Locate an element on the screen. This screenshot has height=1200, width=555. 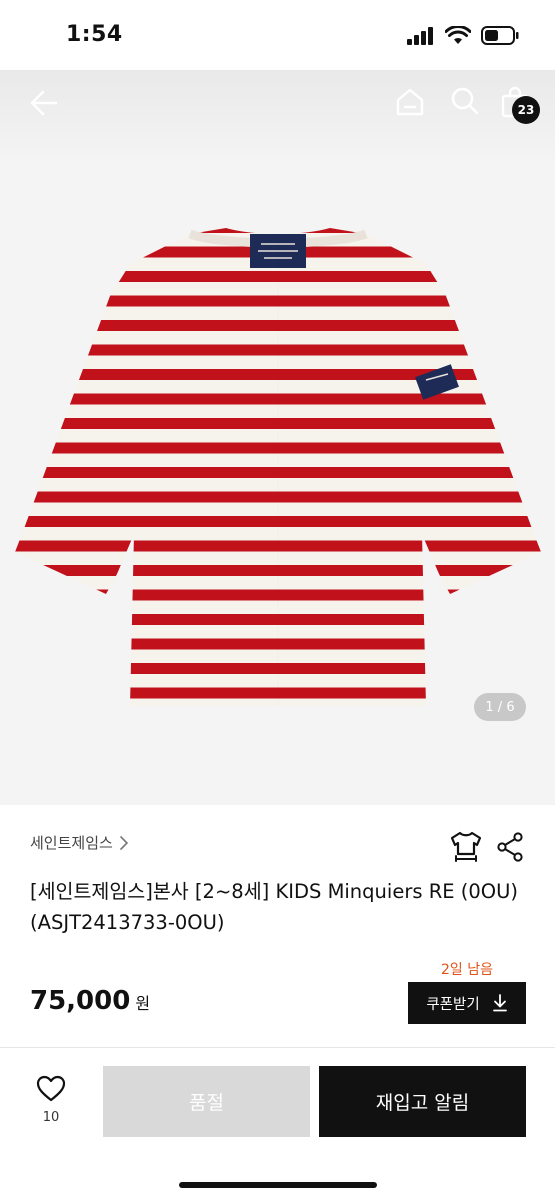
heart-icon is located at coordinates (51, 1088).